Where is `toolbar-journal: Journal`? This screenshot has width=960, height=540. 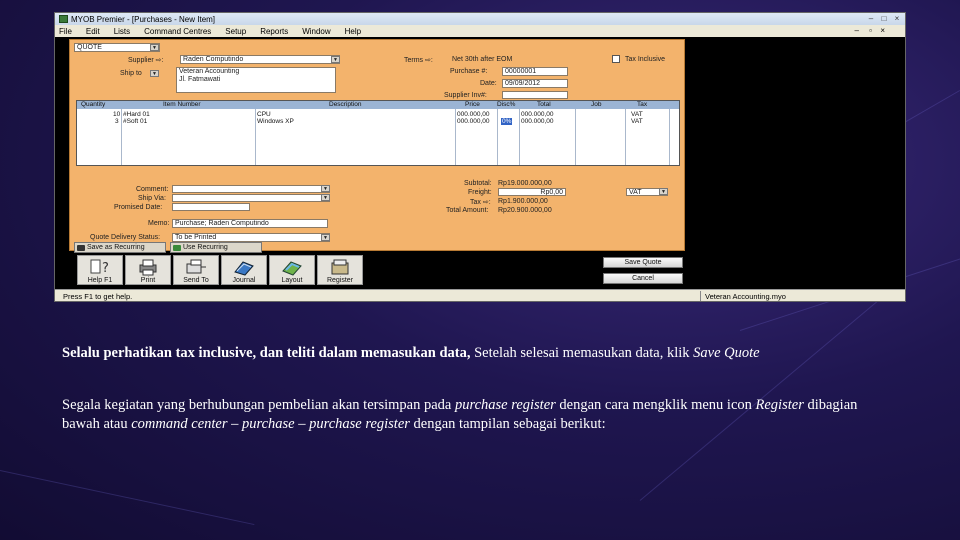 toolbar-journal: Journal is located at coordinates (244, 270).